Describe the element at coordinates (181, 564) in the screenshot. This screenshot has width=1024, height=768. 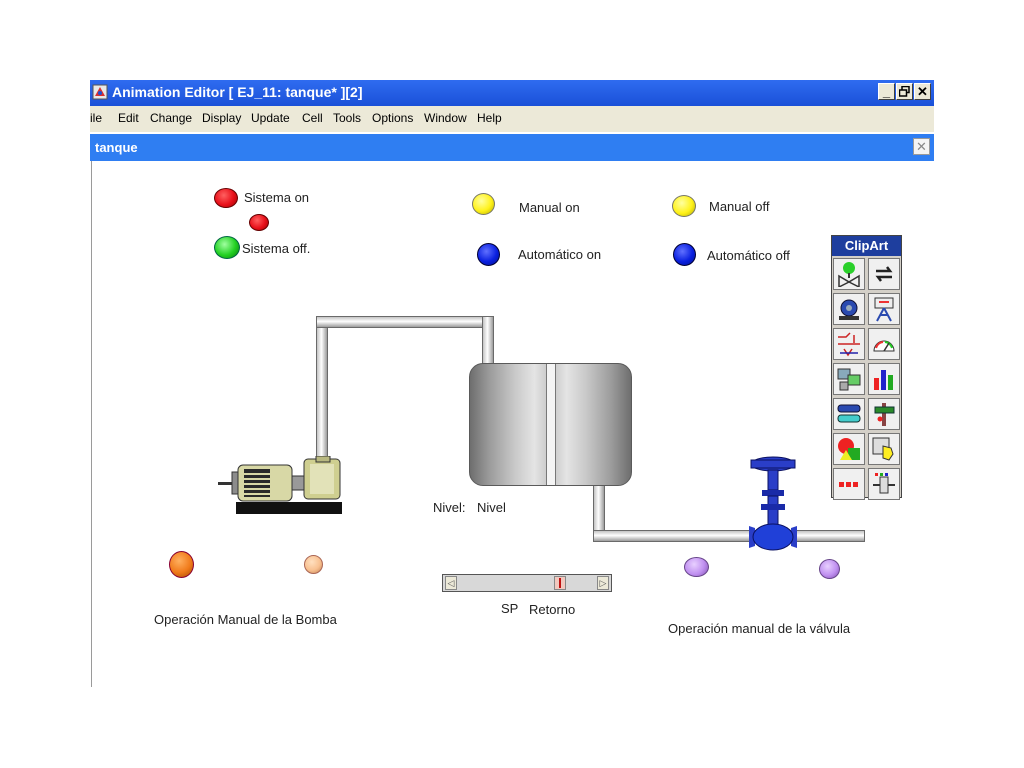
I see `bomba-indicator-a` at that location.